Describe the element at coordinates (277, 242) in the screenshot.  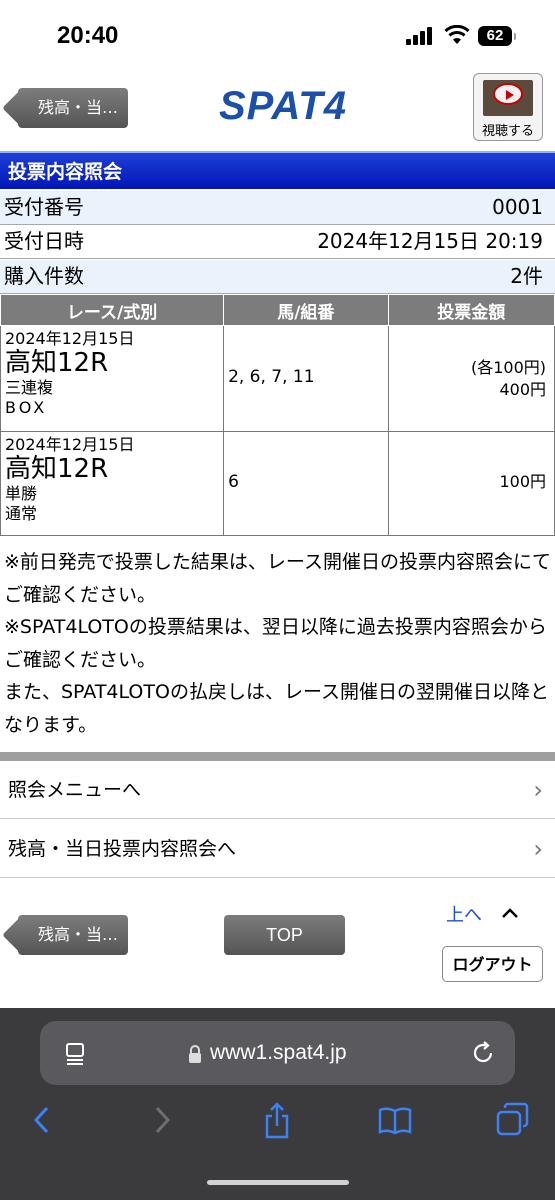
I see `receipt-datetime-row: 受付日時 2024年12月15日 20:19` at that location.